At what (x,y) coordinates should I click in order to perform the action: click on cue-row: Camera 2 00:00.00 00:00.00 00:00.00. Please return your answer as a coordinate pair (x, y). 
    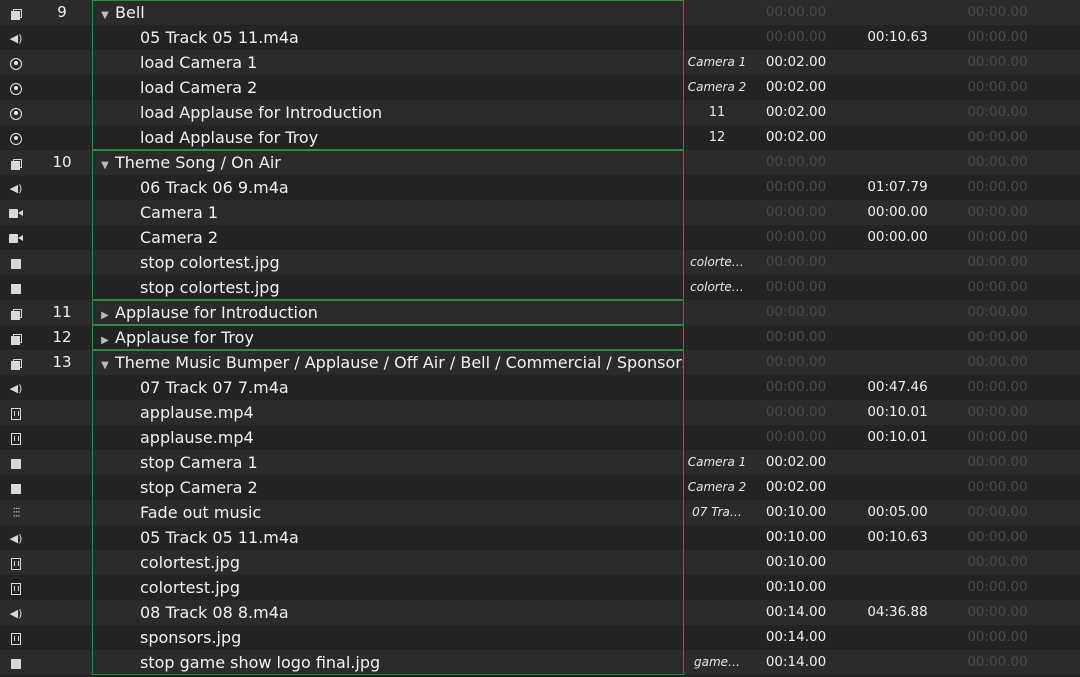
    Looking at the image, I should click on (540, 237).